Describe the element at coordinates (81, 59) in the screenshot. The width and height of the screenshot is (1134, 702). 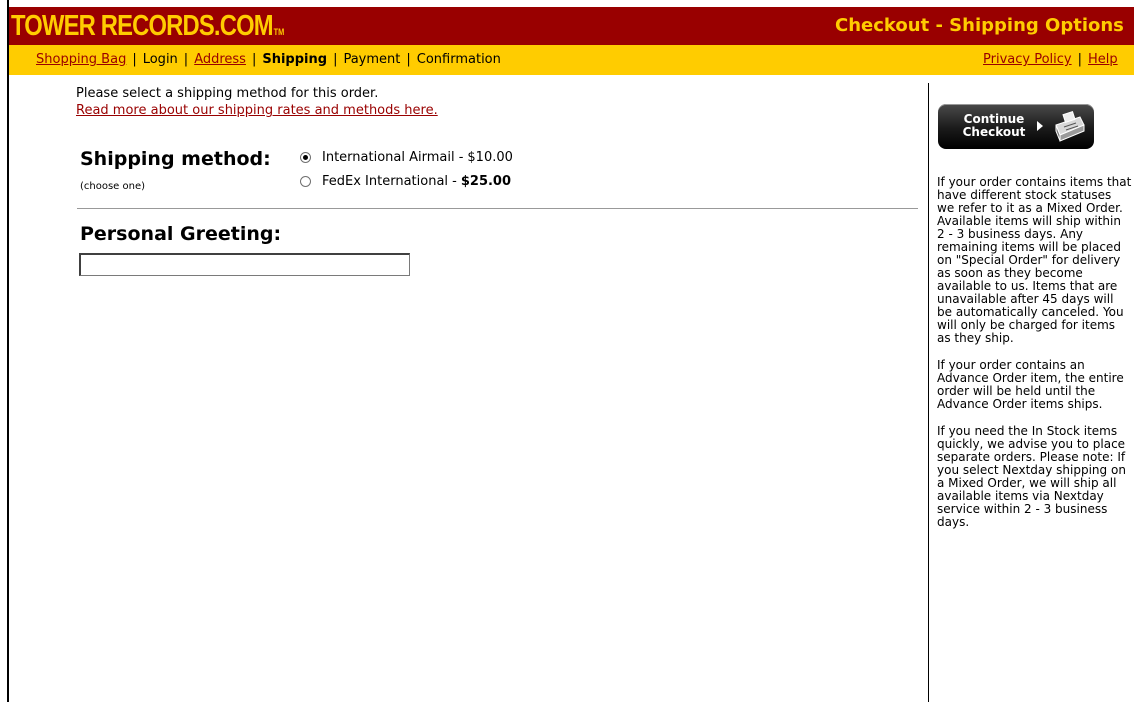
I see `step-shopping-bag-link: Shopping Bag` at that location.